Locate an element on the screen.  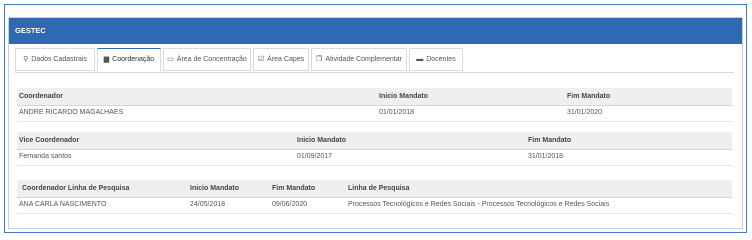
tab-coordenacao: ▆ Coordenação is located at coordinates (129, 60).